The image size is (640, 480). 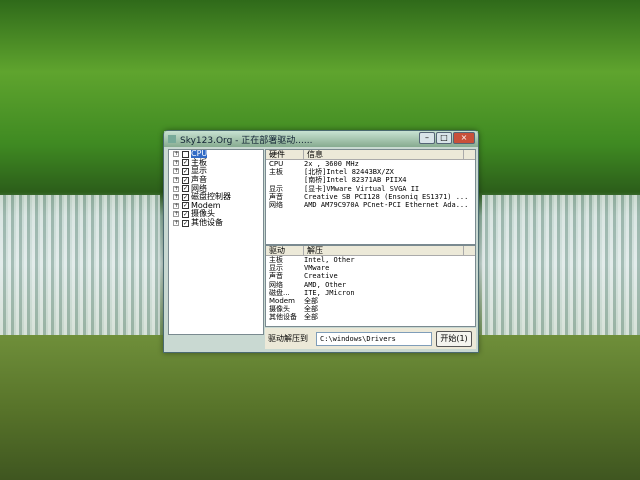 What do you see at coordinates (199, 180) in the screenshot?
I see `tree-item-label: 声音` at bounding box center [199, 180].